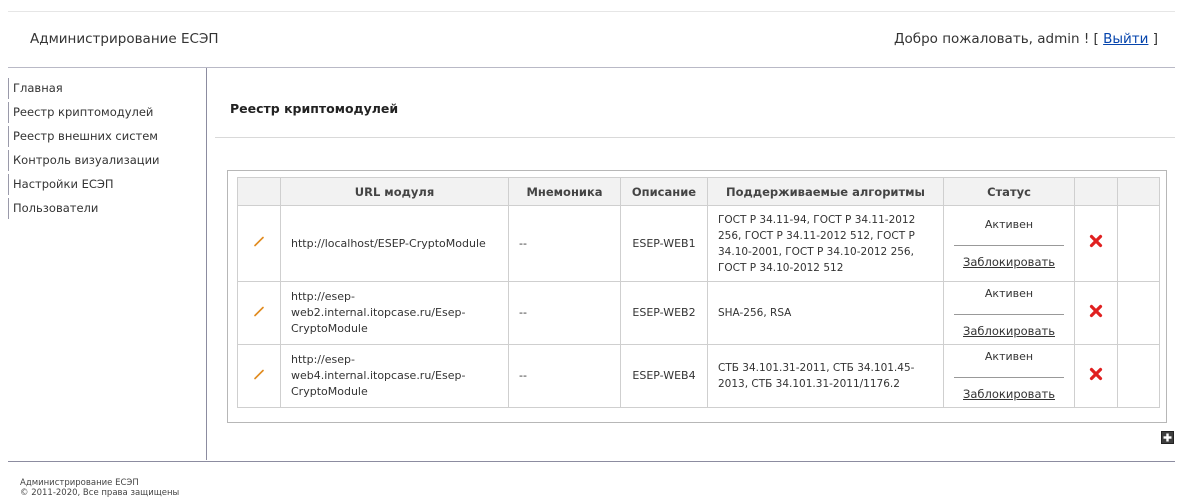 This screenshot has width=1183, height=504. What do you see at coordinates (695, 137) in the screenshot?
I see `title-divider` at bounding box center [695, 137].